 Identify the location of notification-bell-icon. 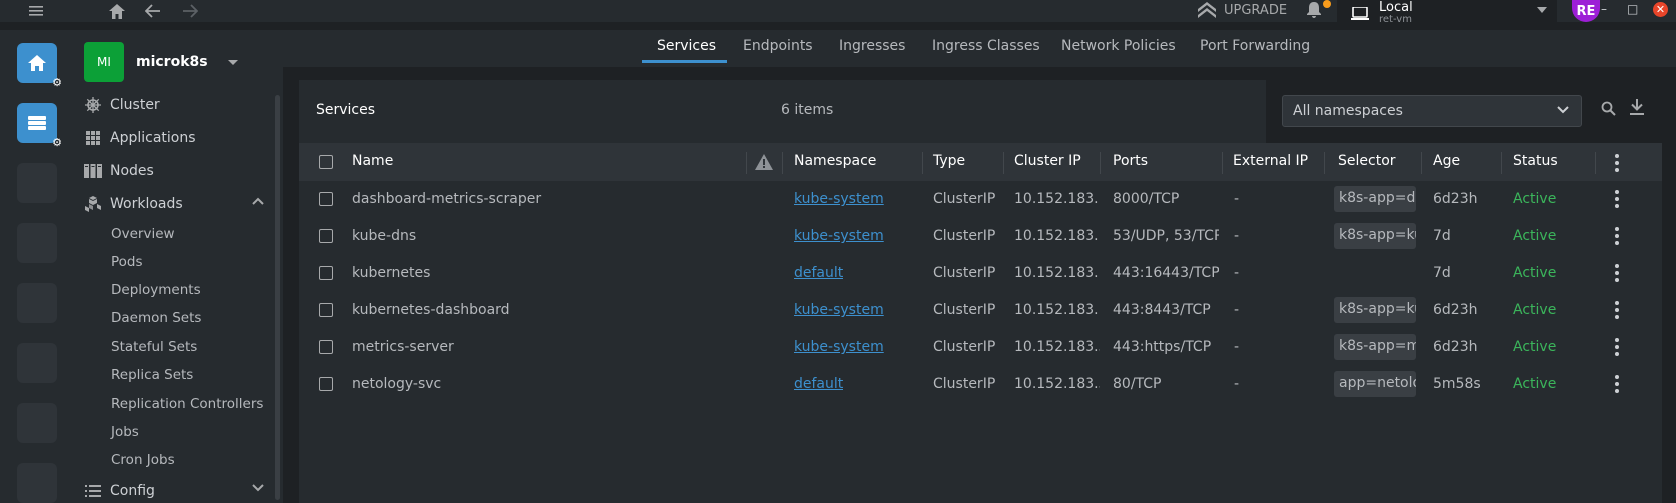
(1314, 12).